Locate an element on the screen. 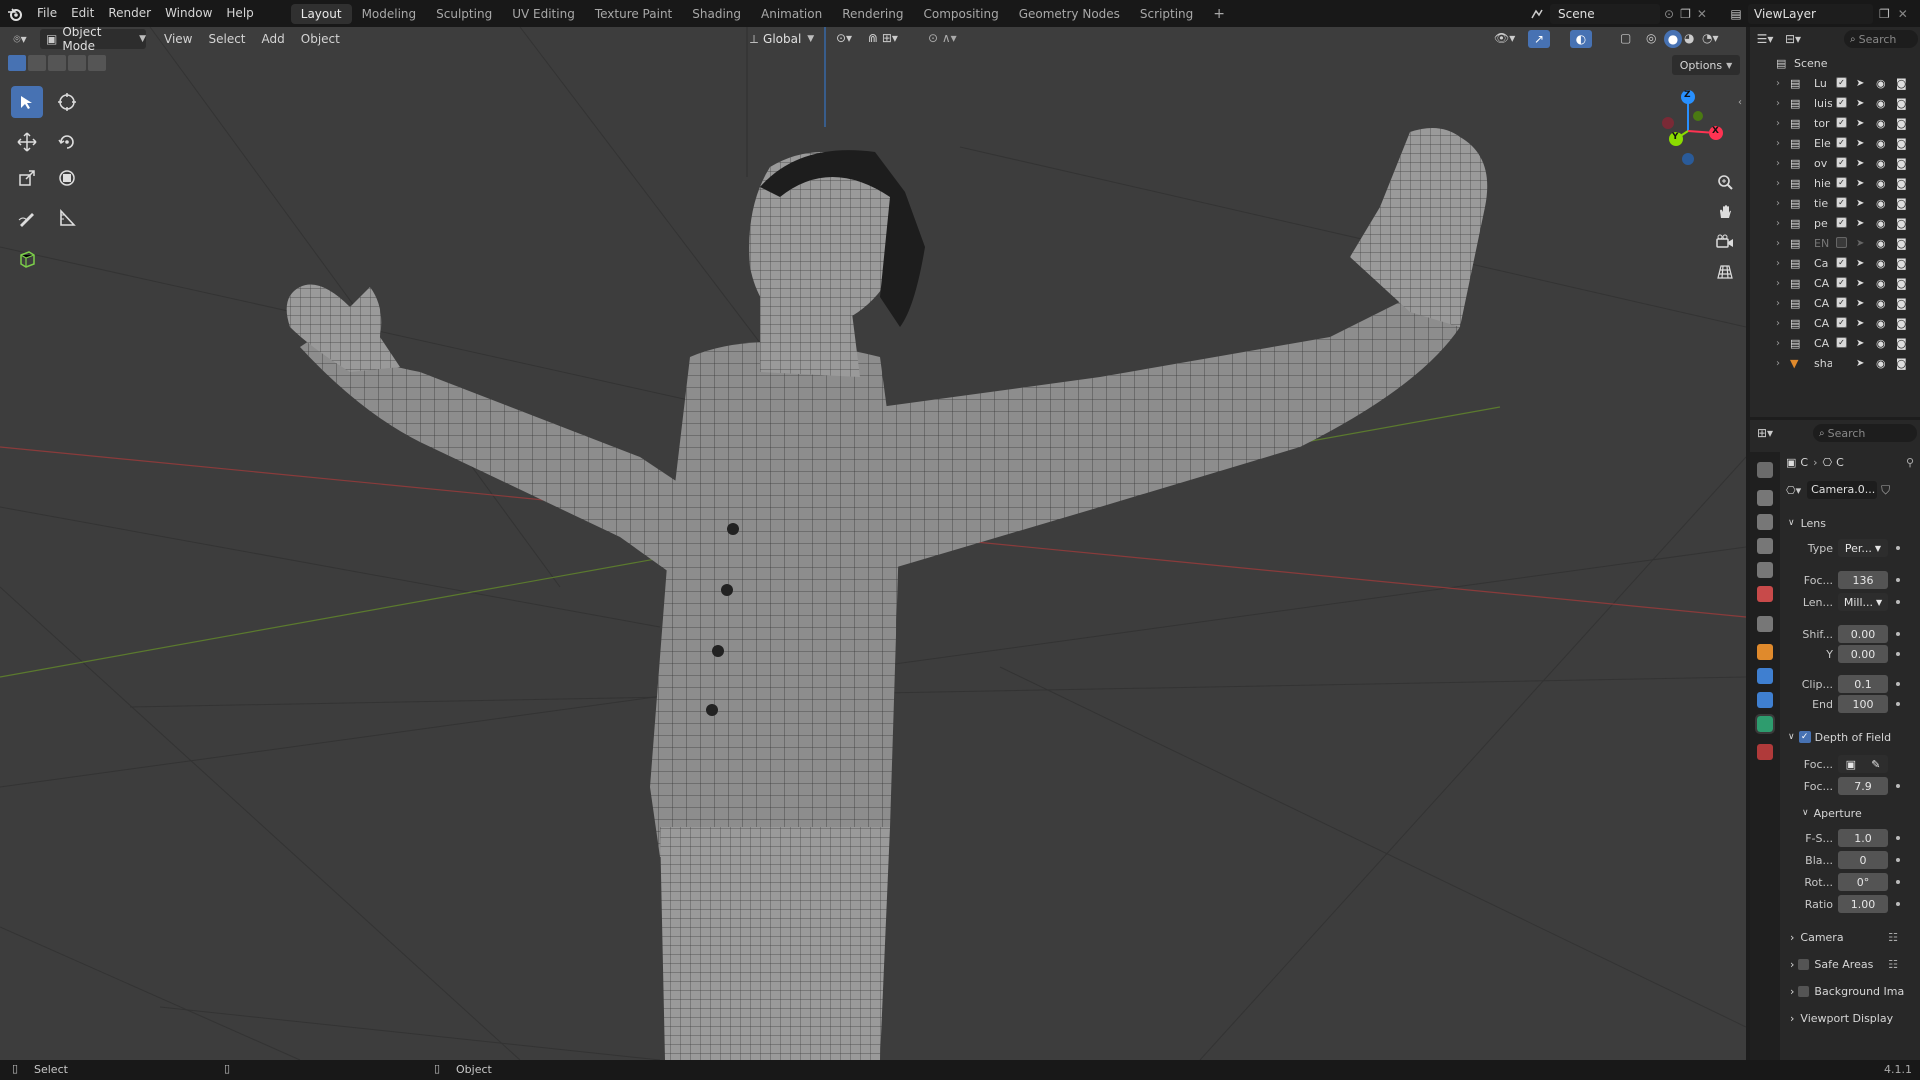 The width and height of the screenshot is (1920, 1080). navigation-gizmo: Z X Y is located at coordinates (1693, 133).